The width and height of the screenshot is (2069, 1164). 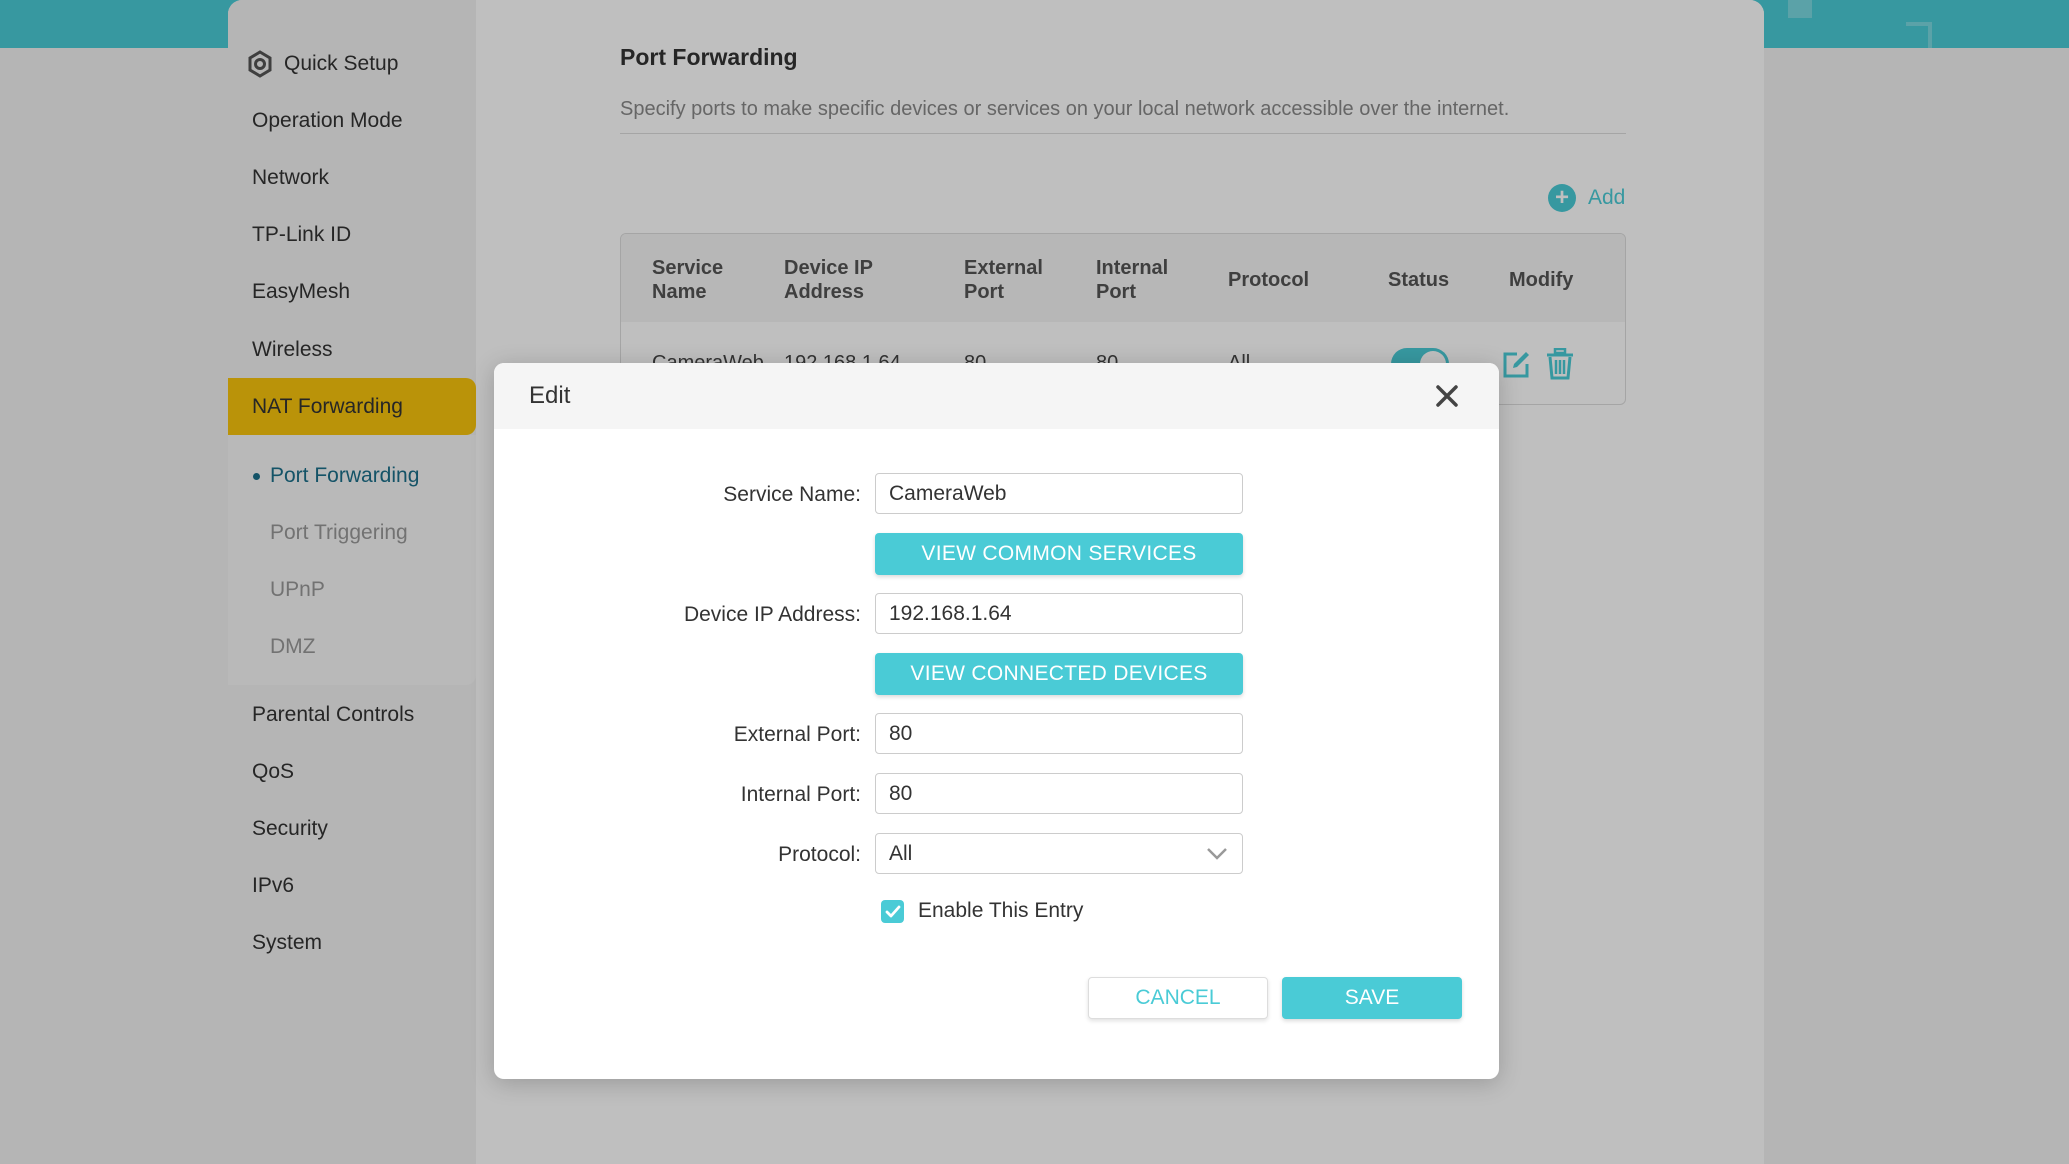 What do you see at coordinates (819, 854) in the screenshot?
I see `protocol-label: Protocol:` at bounding box center [819, 854].